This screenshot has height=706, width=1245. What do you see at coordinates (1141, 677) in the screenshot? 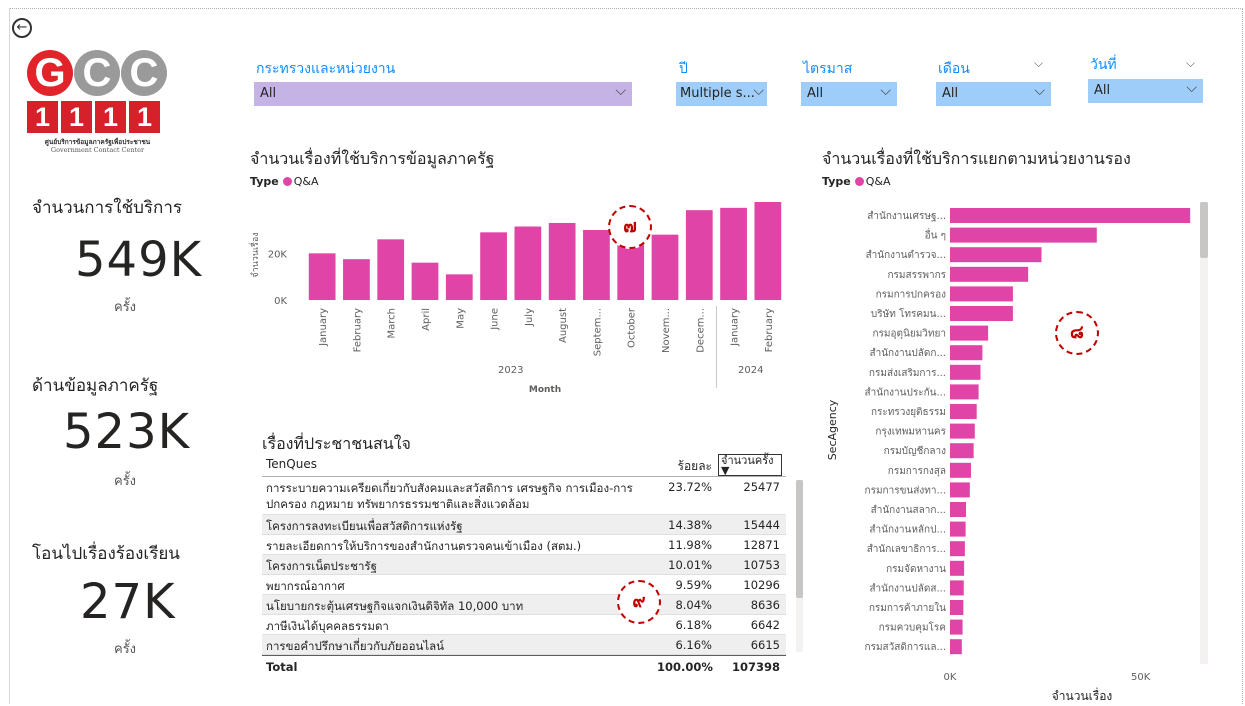
I see `chart2-xtick: 50K` at bounding box center [1141, 677].